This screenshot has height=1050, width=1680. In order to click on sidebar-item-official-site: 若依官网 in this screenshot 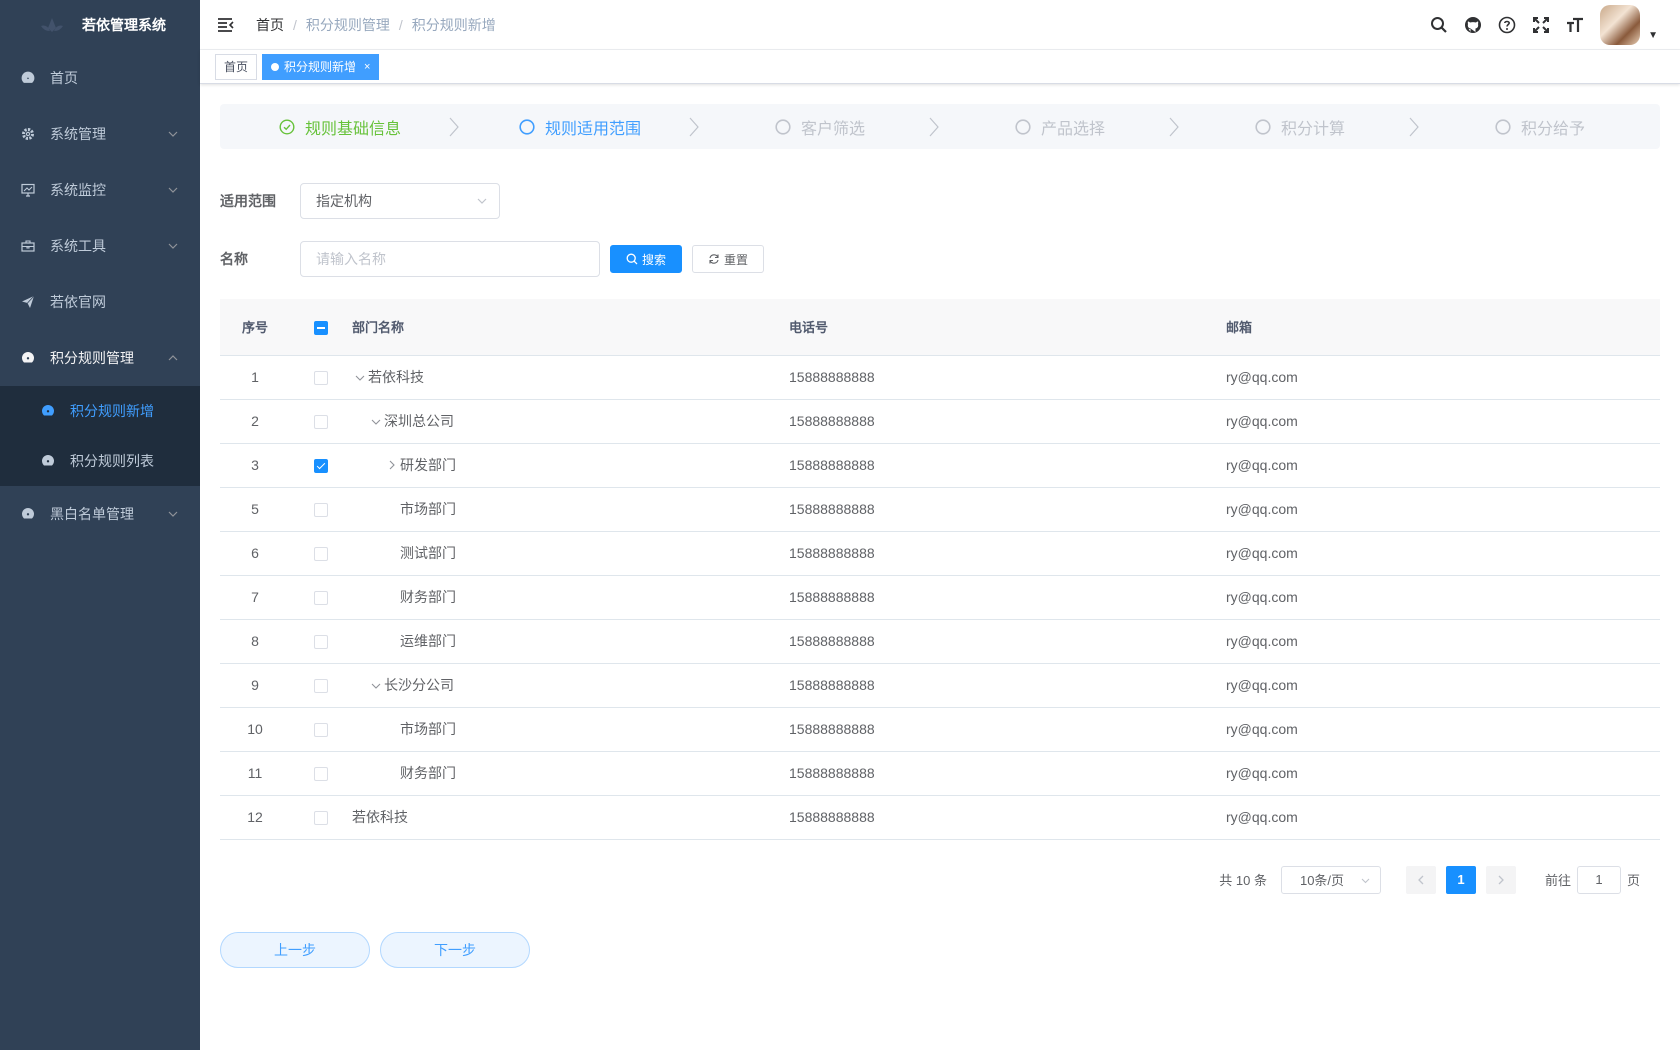, I will do `click(100, 302)`.